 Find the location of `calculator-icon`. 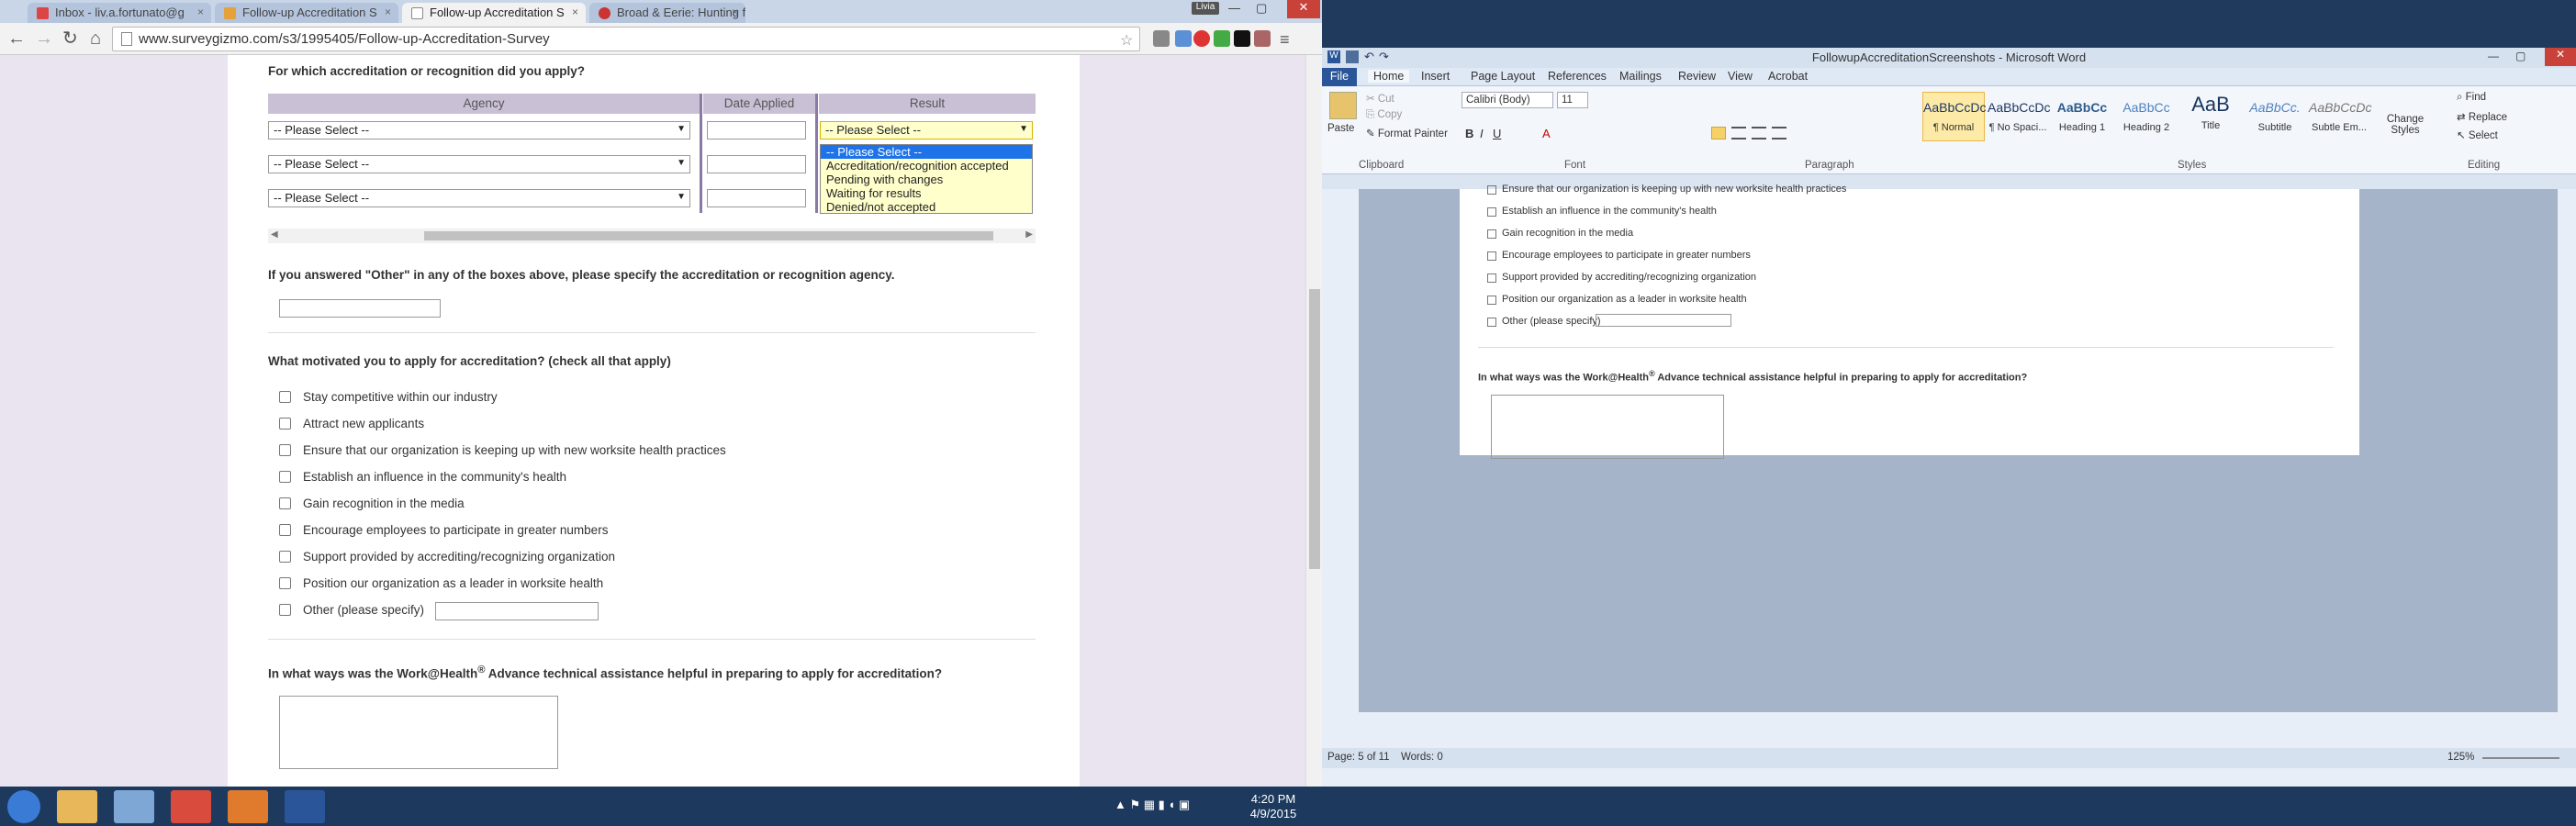

calculator-icon is located at coordinates (134, 807).